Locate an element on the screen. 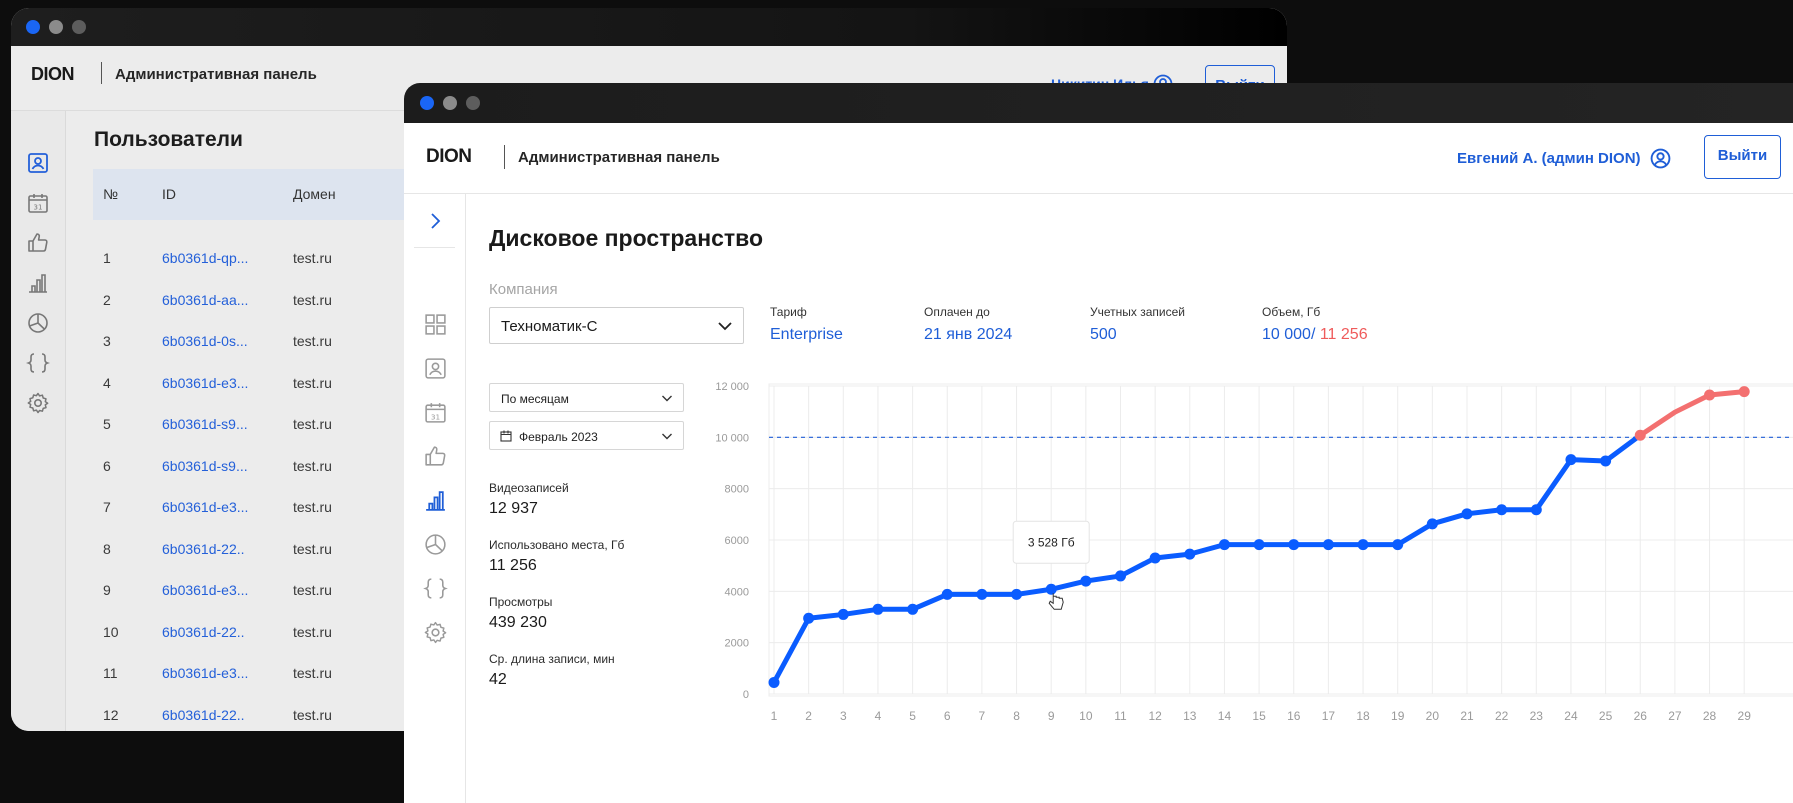 This screenshot has width=1793, height=803. logo-divider is located at coordinates (101, 73).